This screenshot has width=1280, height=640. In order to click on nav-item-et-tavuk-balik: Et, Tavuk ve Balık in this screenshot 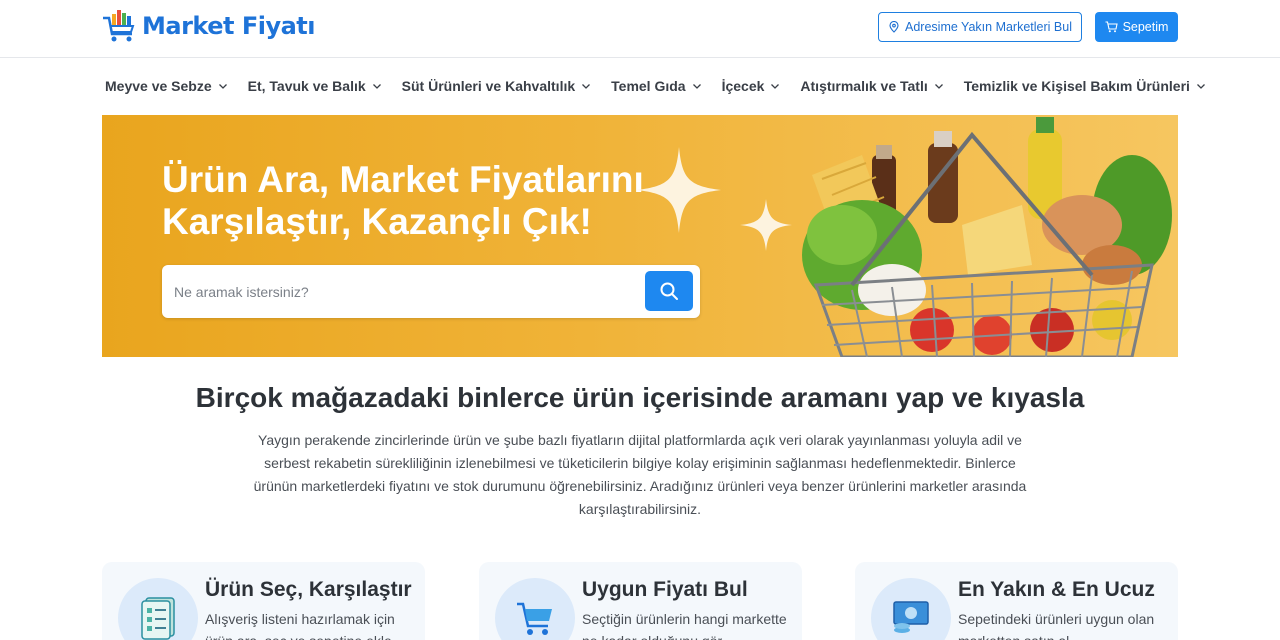, I will do `click(315, 86)`.